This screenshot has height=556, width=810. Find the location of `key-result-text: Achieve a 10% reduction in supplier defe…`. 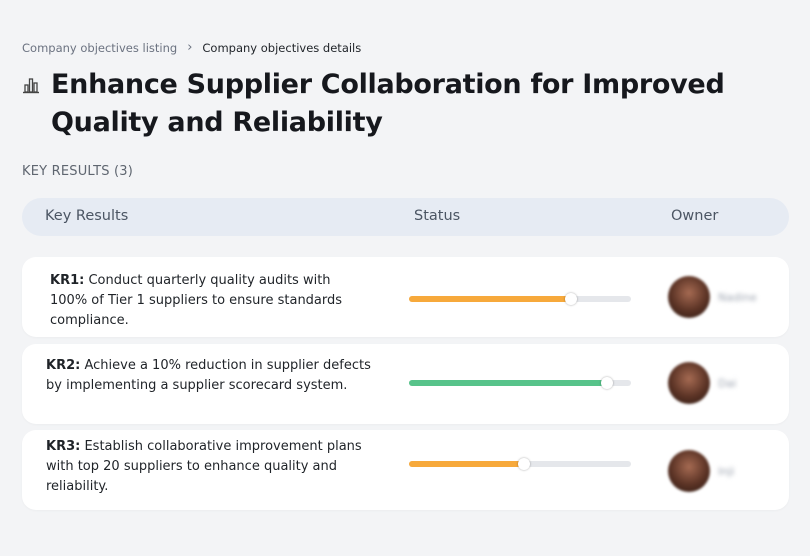

key-result-text: Achieve a 10% reduction in supplier defe… is located at coordinates (208, 375).